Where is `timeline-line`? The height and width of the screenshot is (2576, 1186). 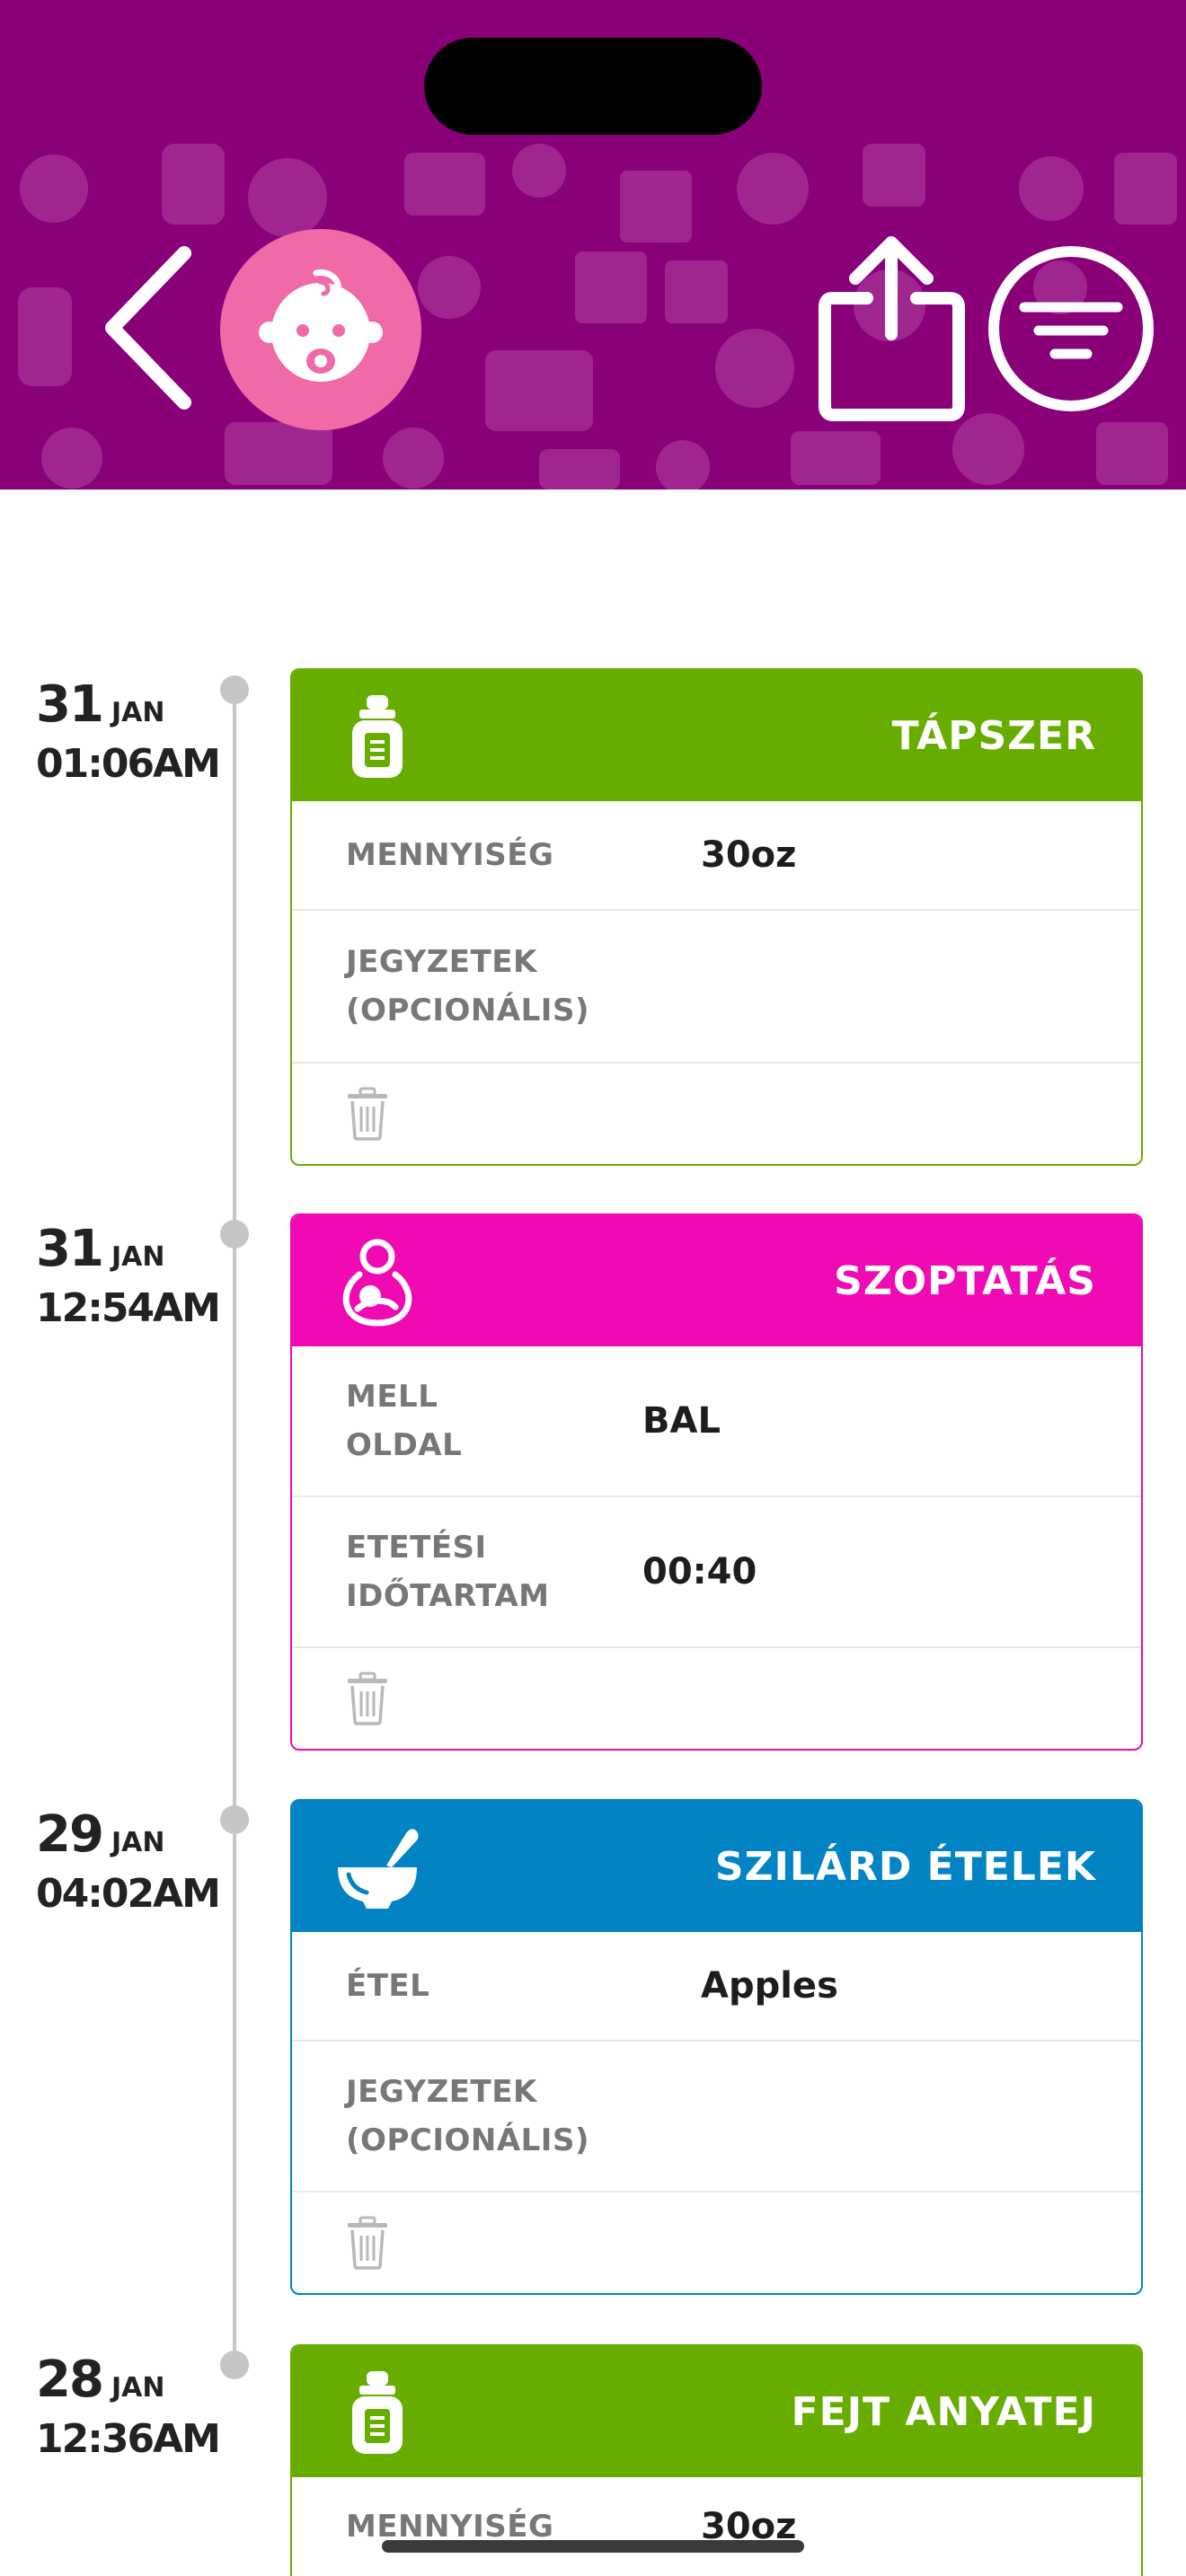
timeline-line is located at coordinates (234, 1527).